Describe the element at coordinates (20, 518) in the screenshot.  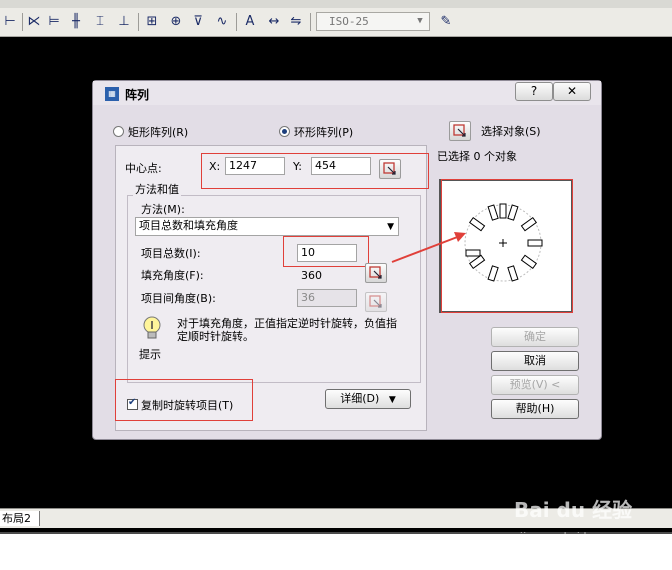
I see `layout-tab: 布局2` at that location.